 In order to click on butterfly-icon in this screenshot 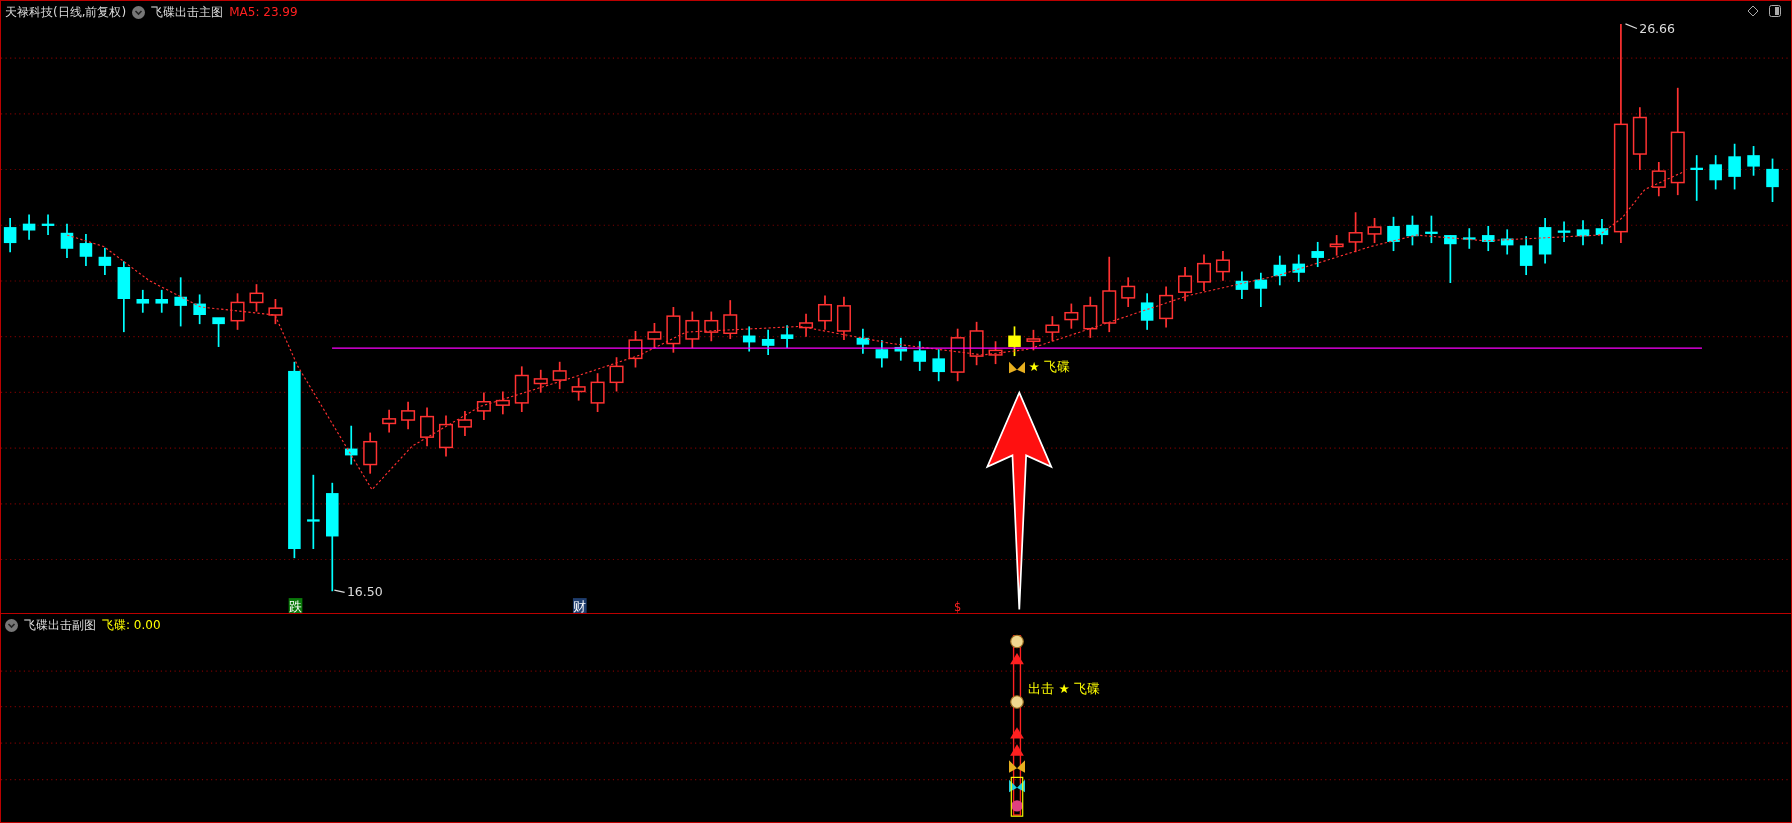, I will do `click(1017, 367)`.